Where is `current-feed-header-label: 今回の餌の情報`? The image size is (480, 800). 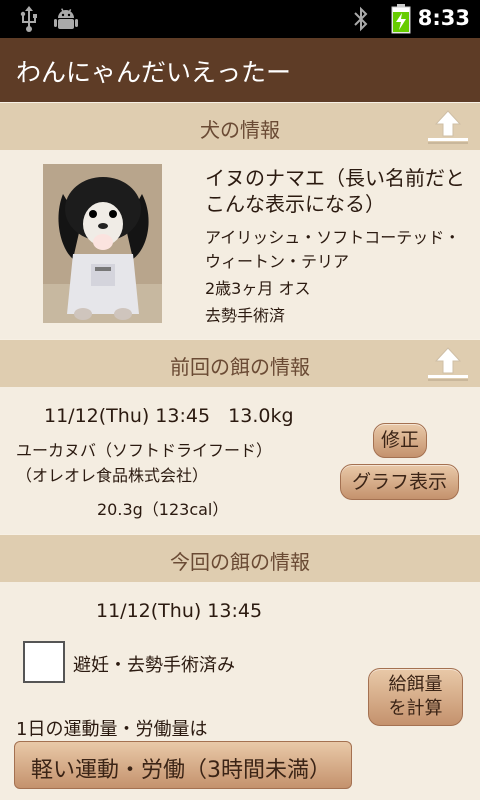
current-feed-header-label: 今回の餌の情報 is located at coordinates (240, 562).